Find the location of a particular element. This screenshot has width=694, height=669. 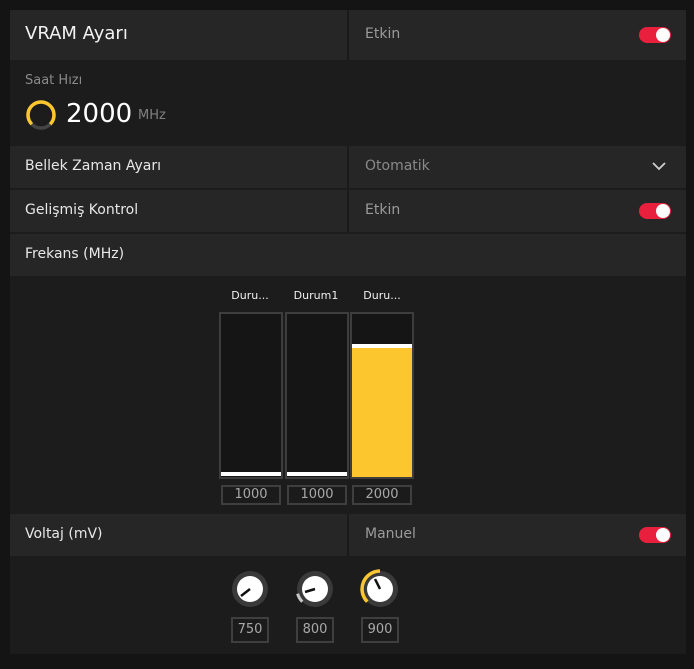

memory-timing-dropdown: Otomatik is located at coordinates (517, 167).